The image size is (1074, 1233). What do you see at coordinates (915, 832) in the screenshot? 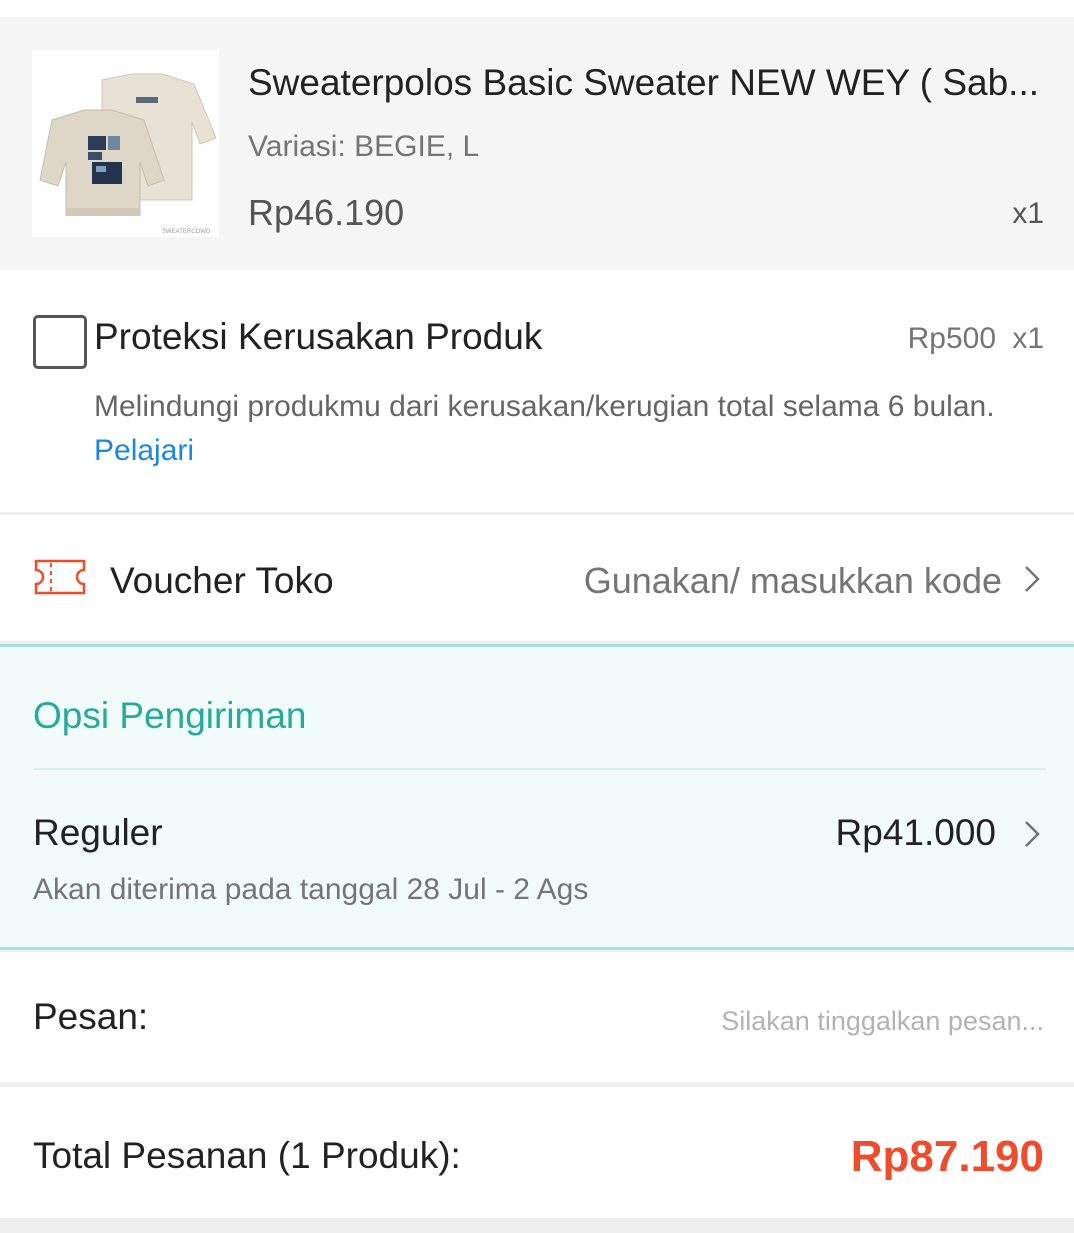
I see `shipping-price: Rp41.000` at bounding box center [915, 832].